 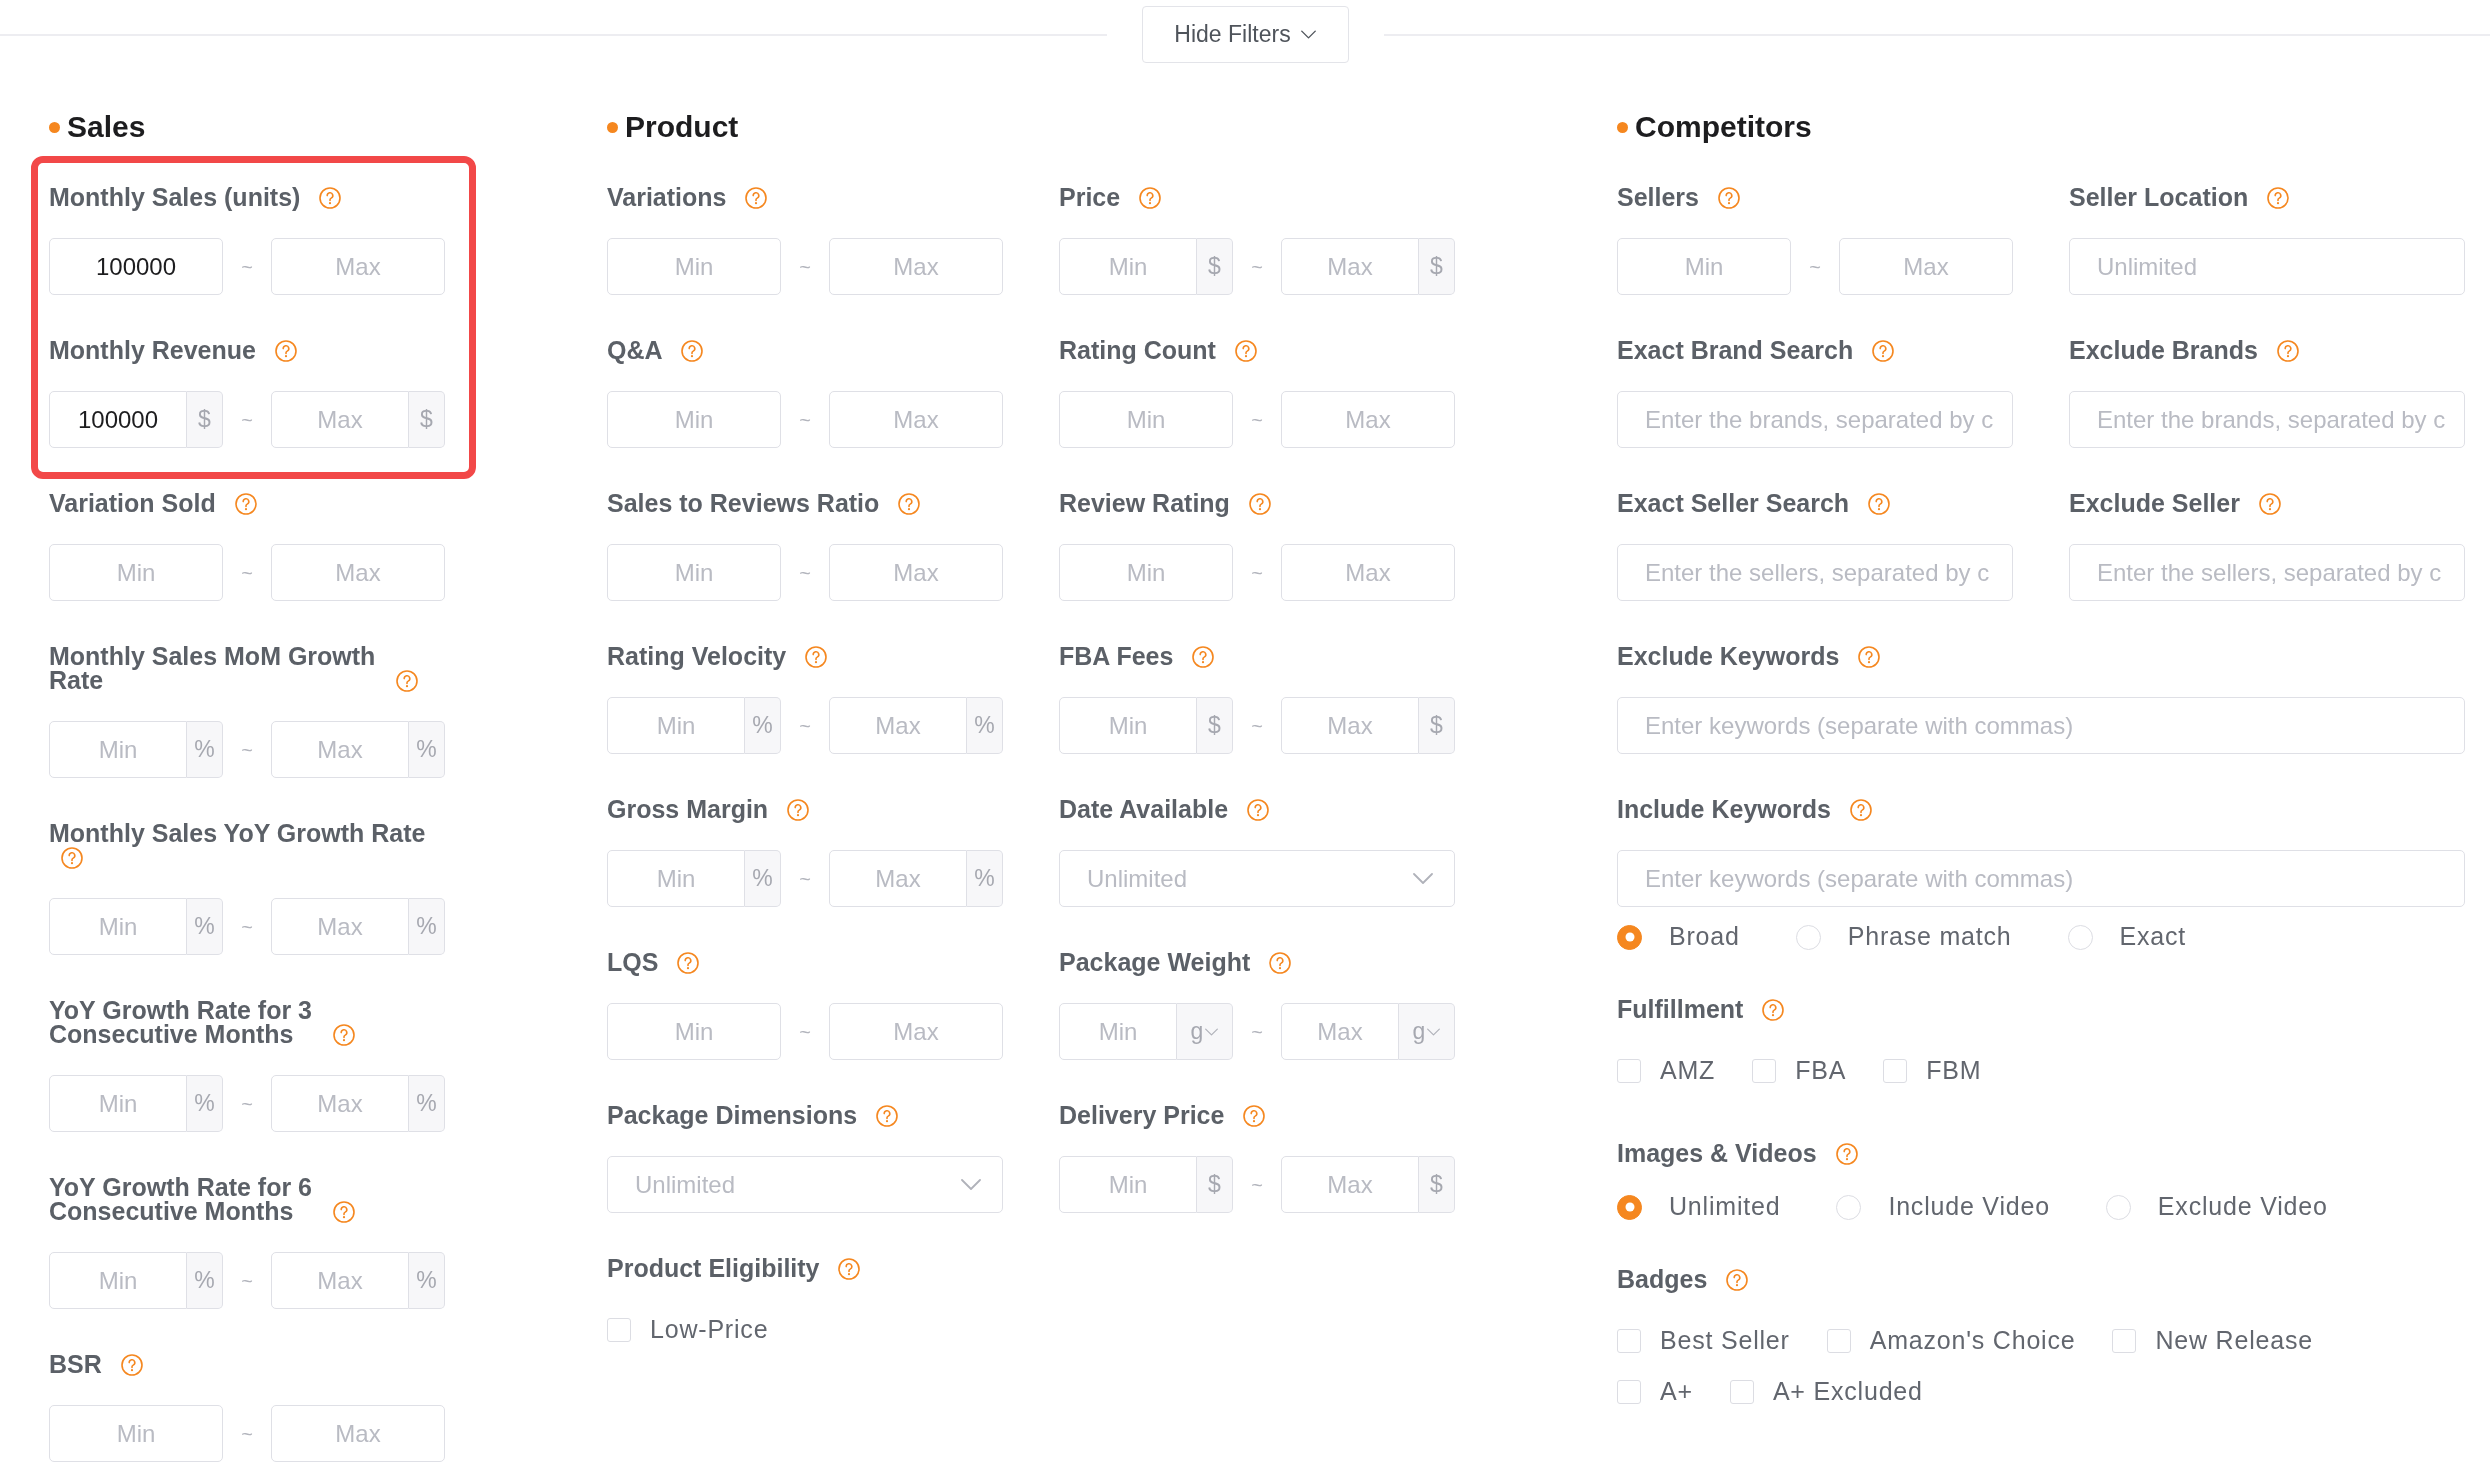 I want to click on text-input: Unlimited, so click(x=2267, y=266).